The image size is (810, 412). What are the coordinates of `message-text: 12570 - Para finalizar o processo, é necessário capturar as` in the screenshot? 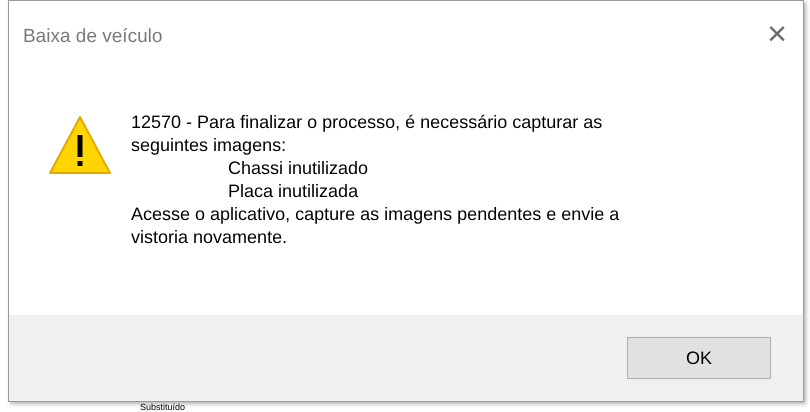 It's located at (367, 122).